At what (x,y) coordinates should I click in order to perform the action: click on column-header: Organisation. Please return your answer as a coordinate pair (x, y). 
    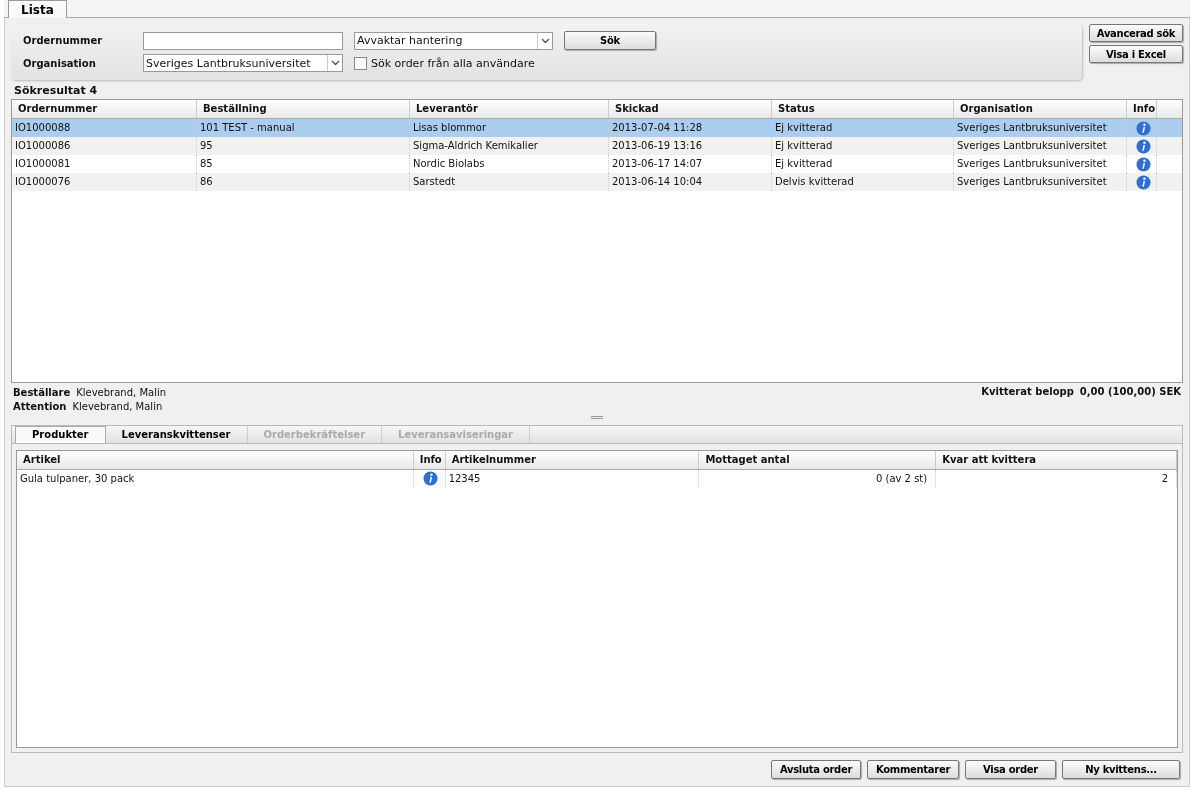
    Looking at the image, I should click on (1040, 109).